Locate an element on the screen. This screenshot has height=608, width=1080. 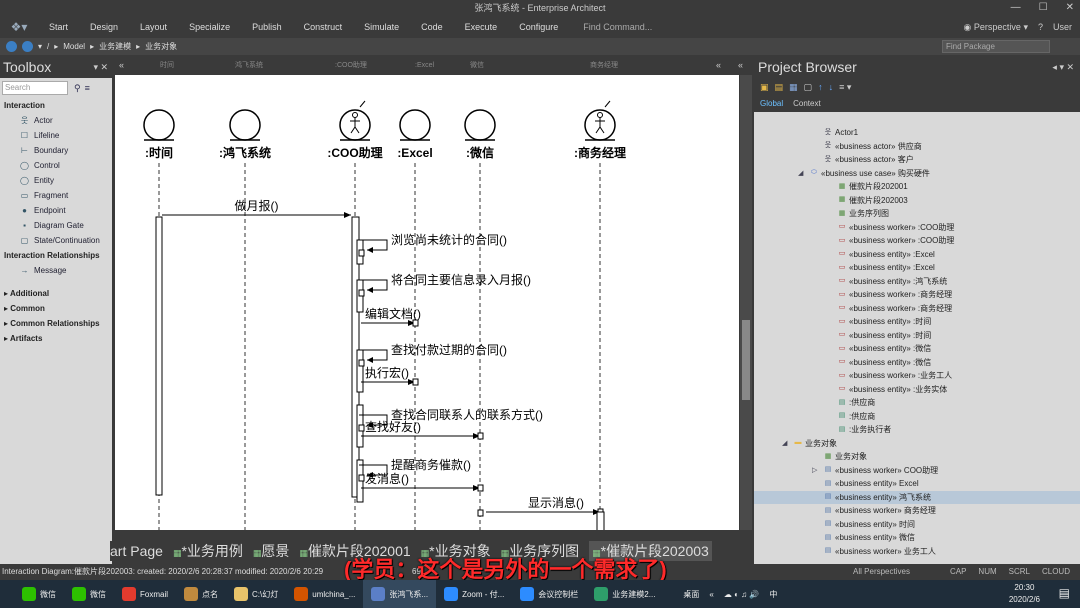
breadcrumb-business-objects: 业务对象 is located at coordinates (161, 46).